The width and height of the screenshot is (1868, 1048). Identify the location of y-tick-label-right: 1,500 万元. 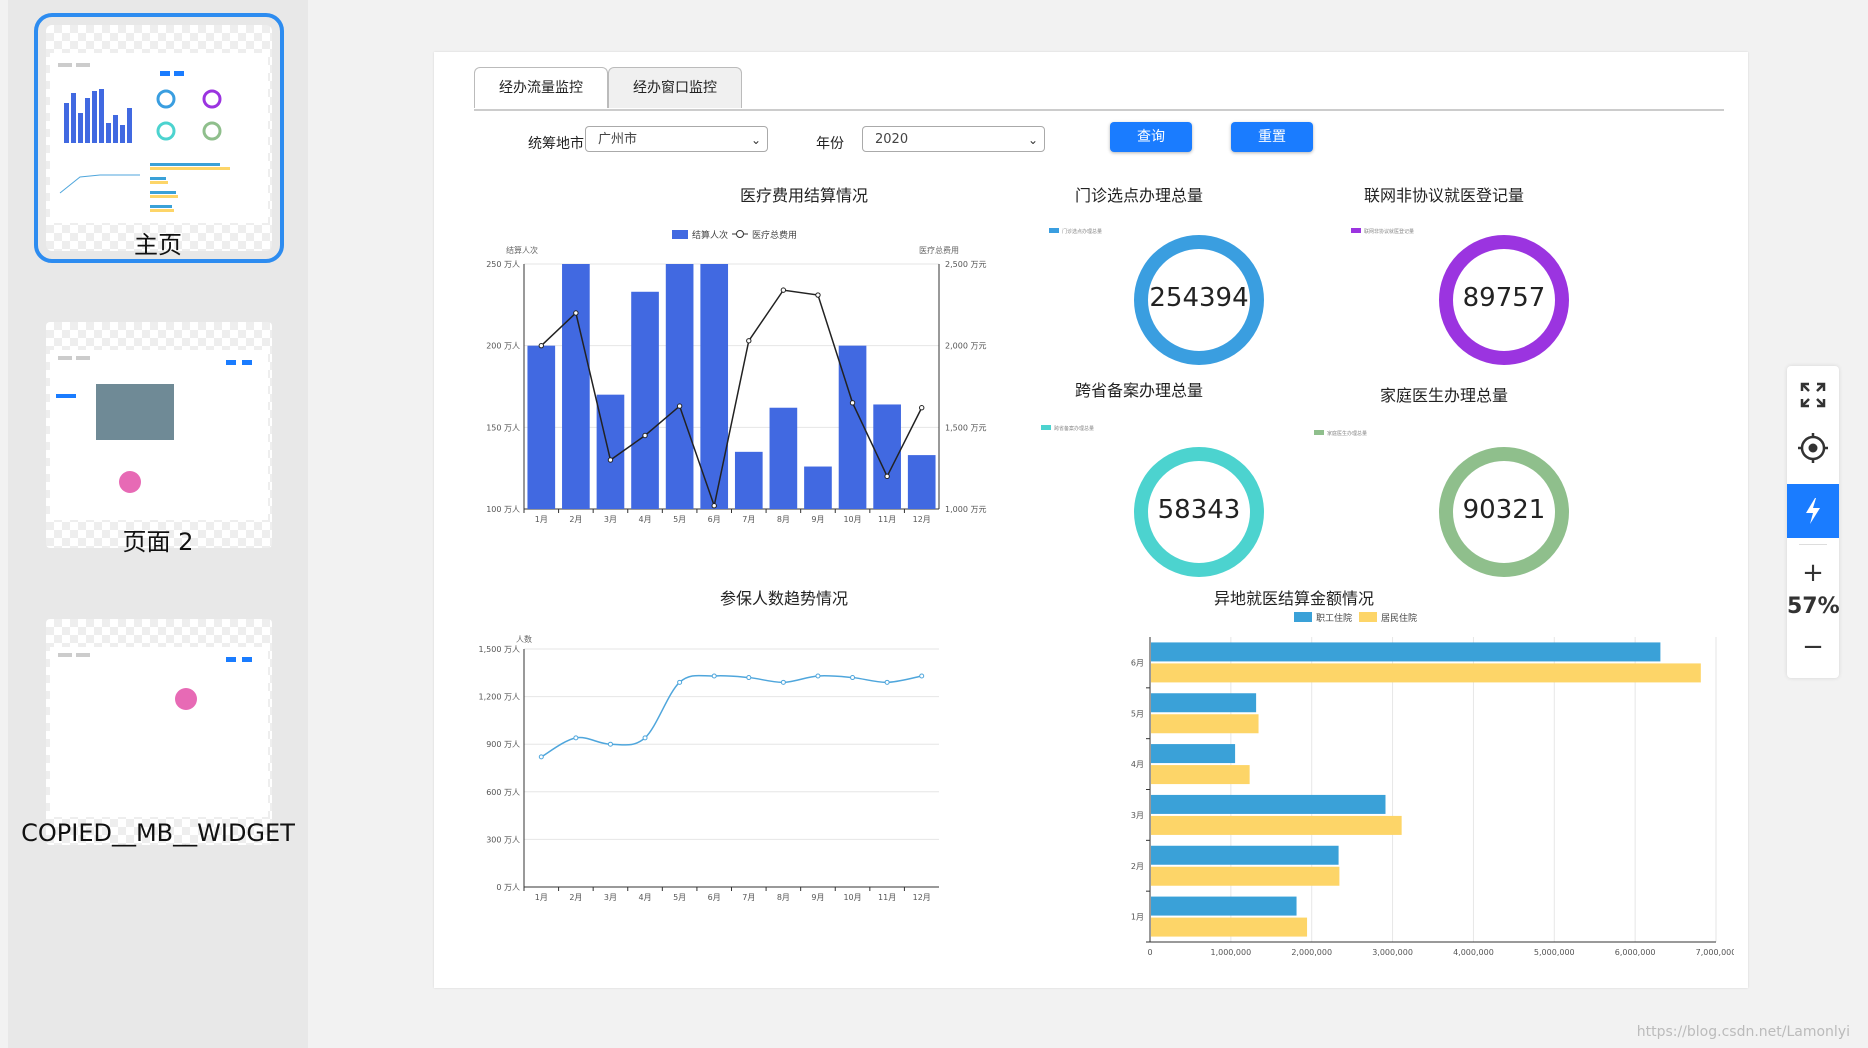
(965, 427).